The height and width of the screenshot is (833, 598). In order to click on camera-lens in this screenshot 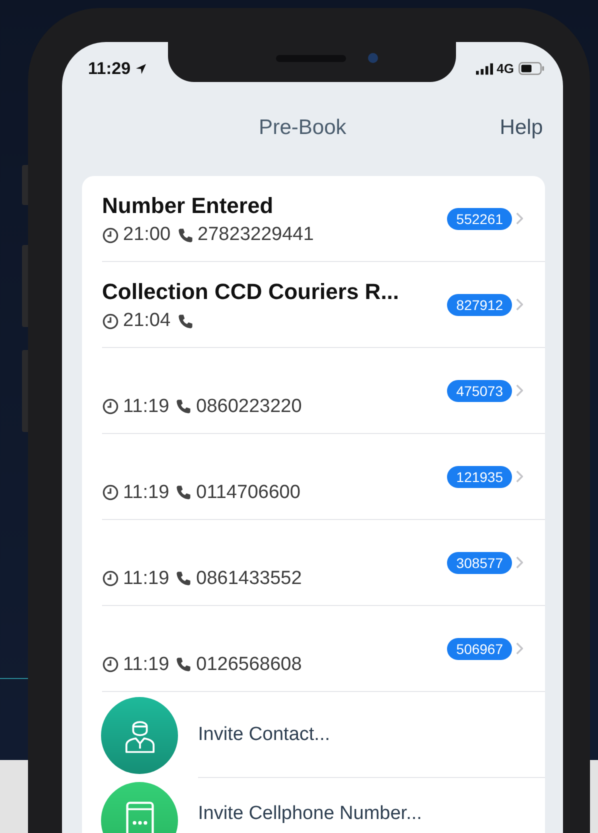, I will do `click(373, 58)`.